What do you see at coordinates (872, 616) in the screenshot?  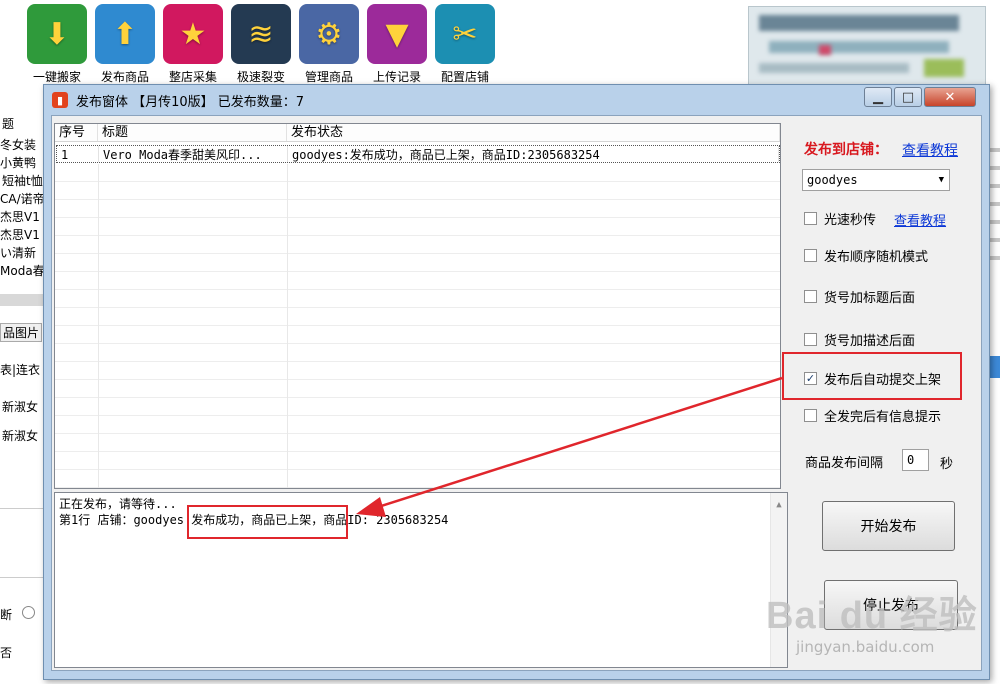 I see `watermark-logo: Bai du 经验` at bounding box center [872, 616].